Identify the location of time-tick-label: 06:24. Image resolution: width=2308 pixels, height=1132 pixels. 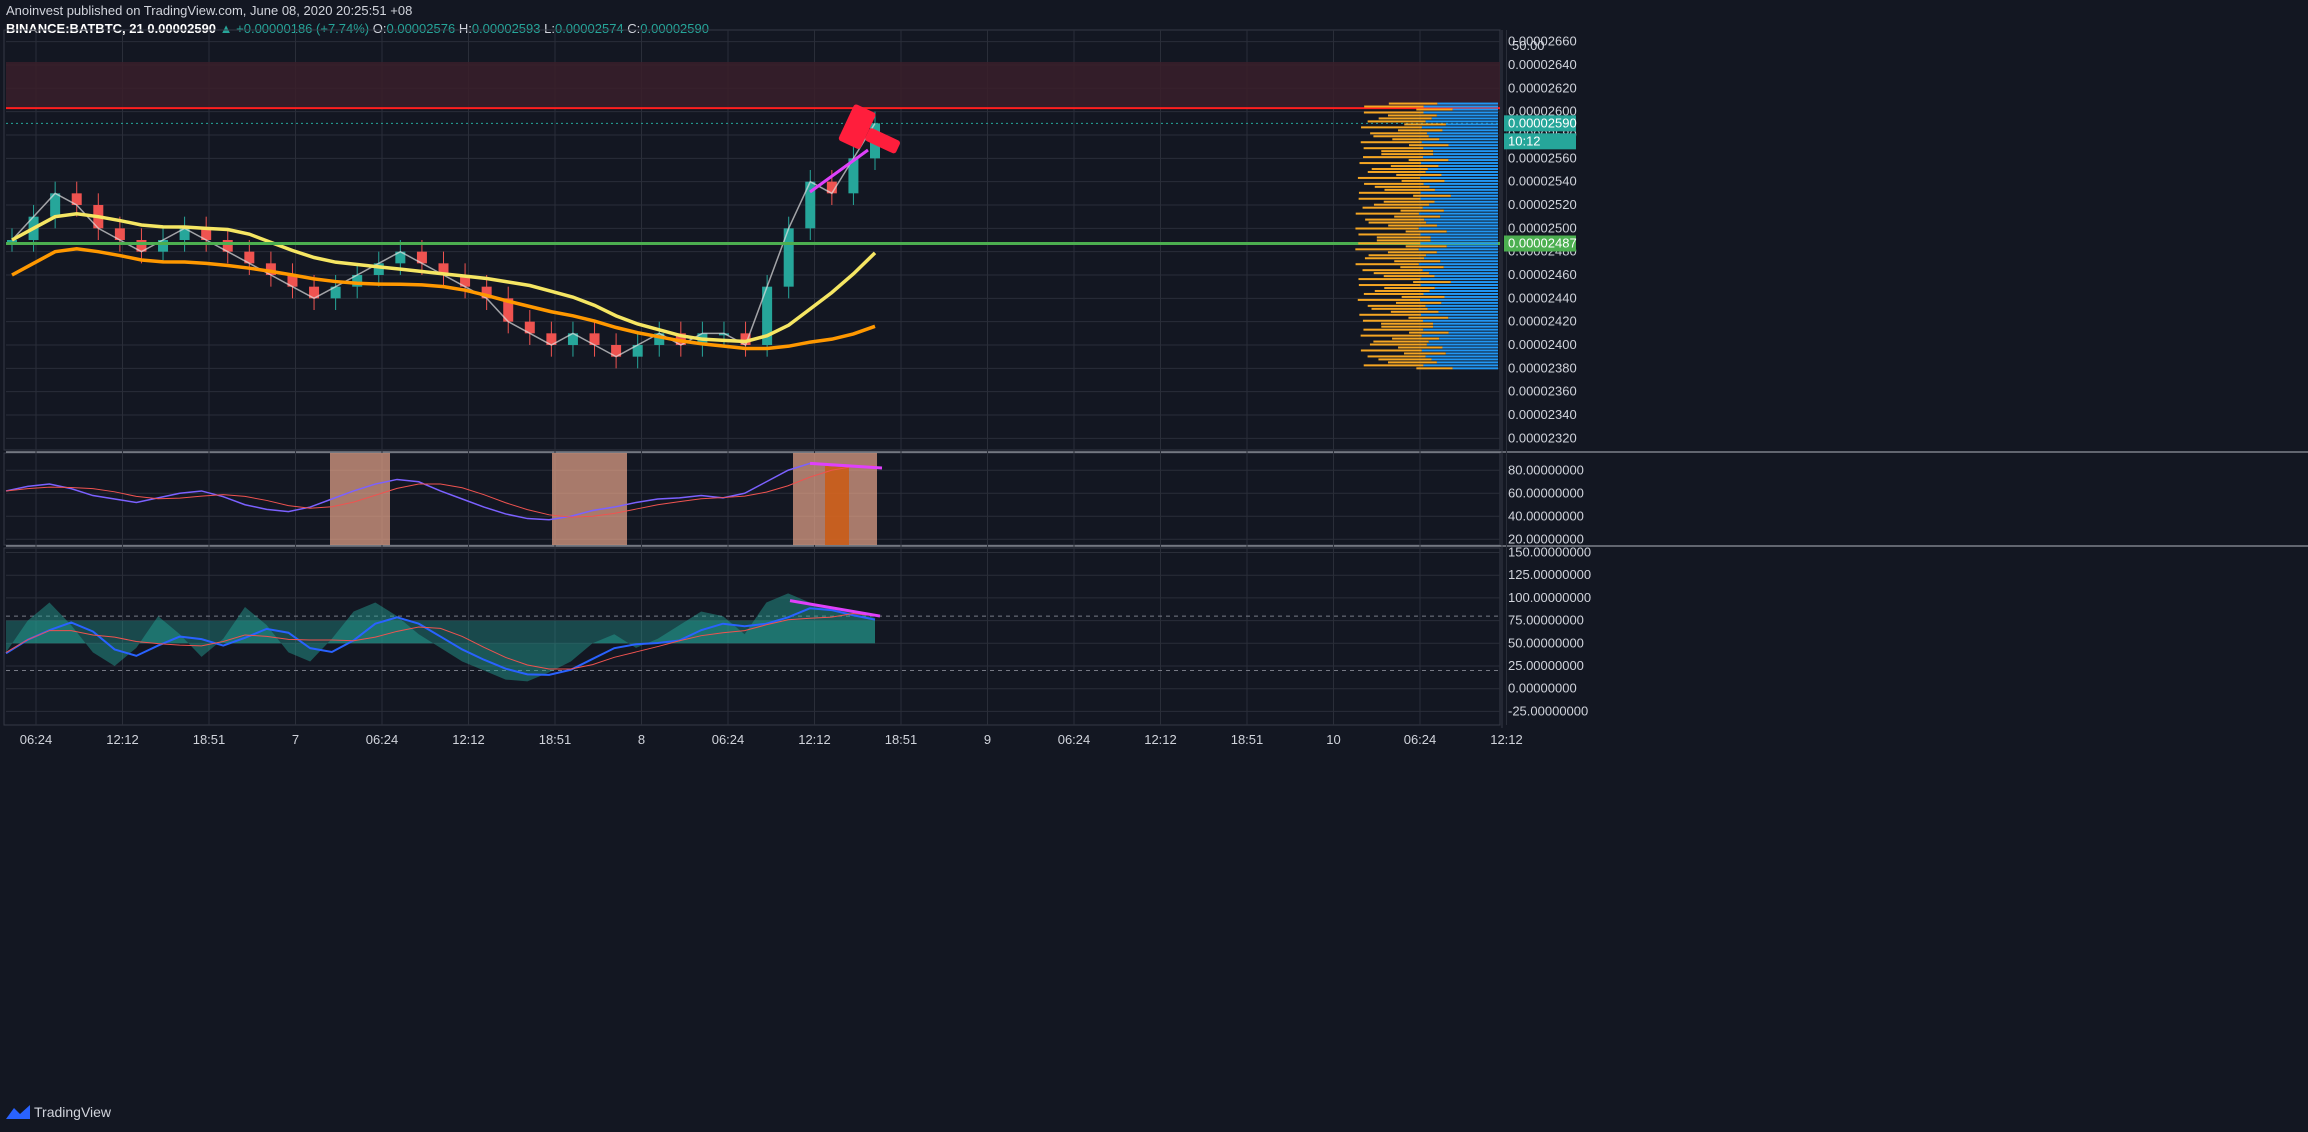
(1420, 739).